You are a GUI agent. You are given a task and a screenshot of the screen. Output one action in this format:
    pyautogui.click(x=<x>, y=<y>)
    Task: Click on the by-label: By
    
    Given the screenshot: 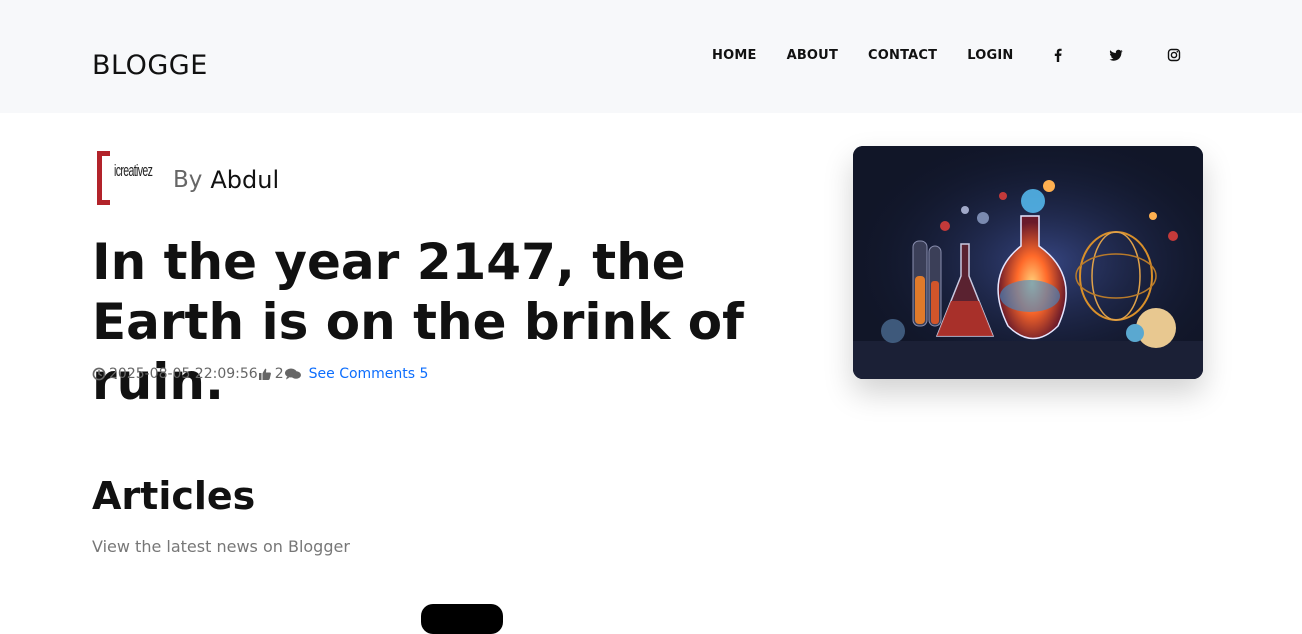 What is the action you would take?
    pyautogui.click(x=188, y=180)
    